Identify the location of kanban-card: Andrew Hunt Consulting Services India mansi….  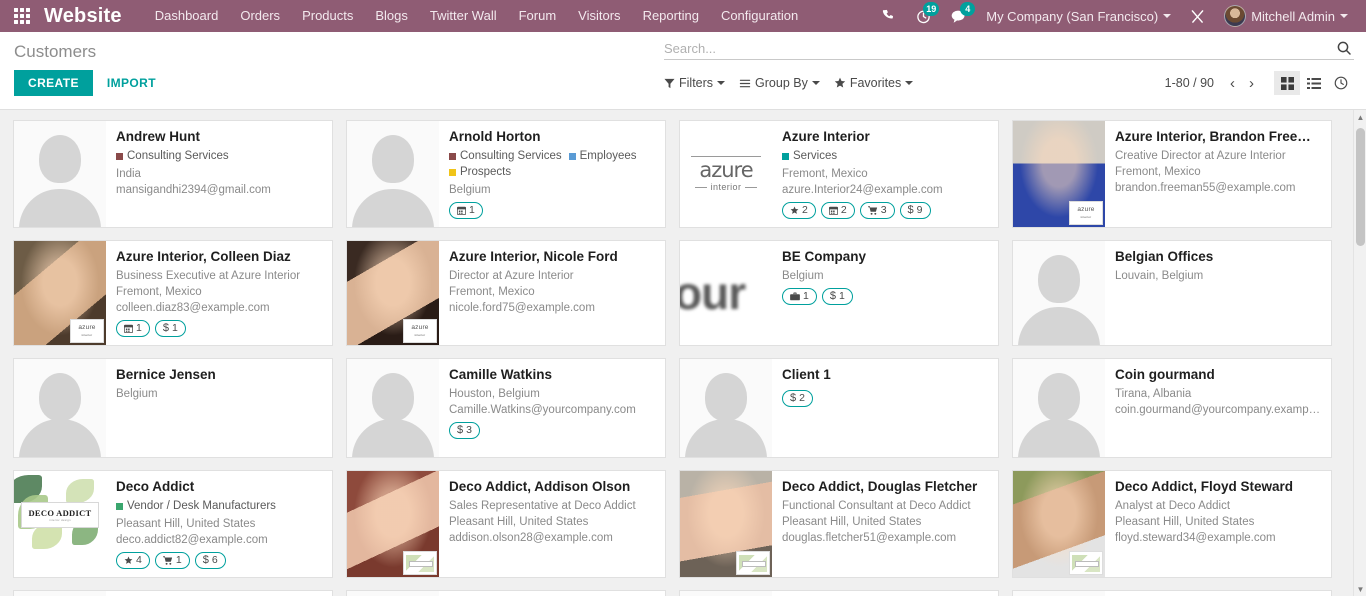
(173, 174).